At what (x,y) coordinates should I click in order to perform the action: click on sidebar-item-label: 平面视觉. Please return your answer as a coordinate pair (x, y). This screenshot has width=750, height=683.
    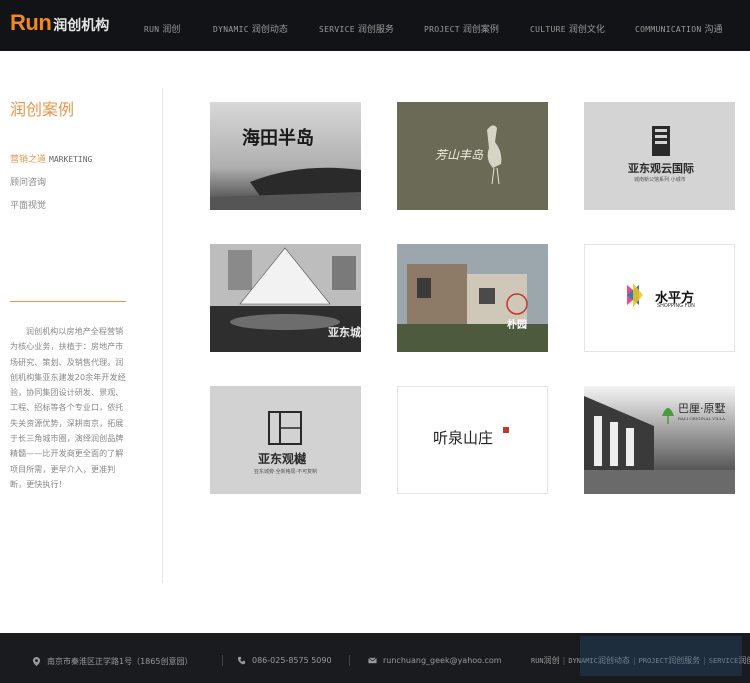
    Looking at the image, I should click on (28, 206).